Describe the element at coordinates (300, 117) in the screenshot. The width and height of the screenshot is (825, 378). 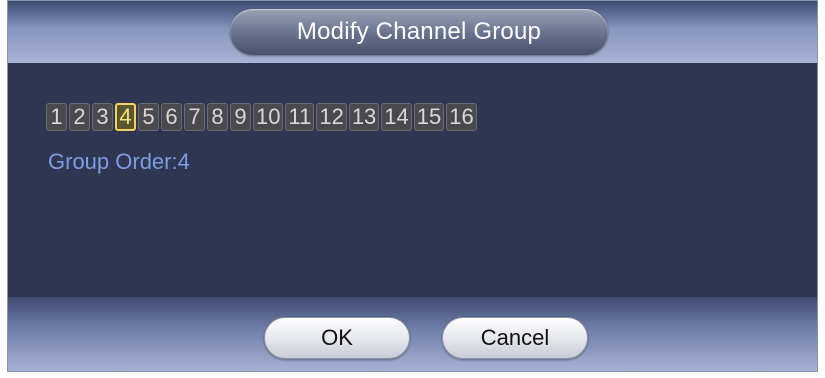
I see `channel-button-11: 11` at that location.